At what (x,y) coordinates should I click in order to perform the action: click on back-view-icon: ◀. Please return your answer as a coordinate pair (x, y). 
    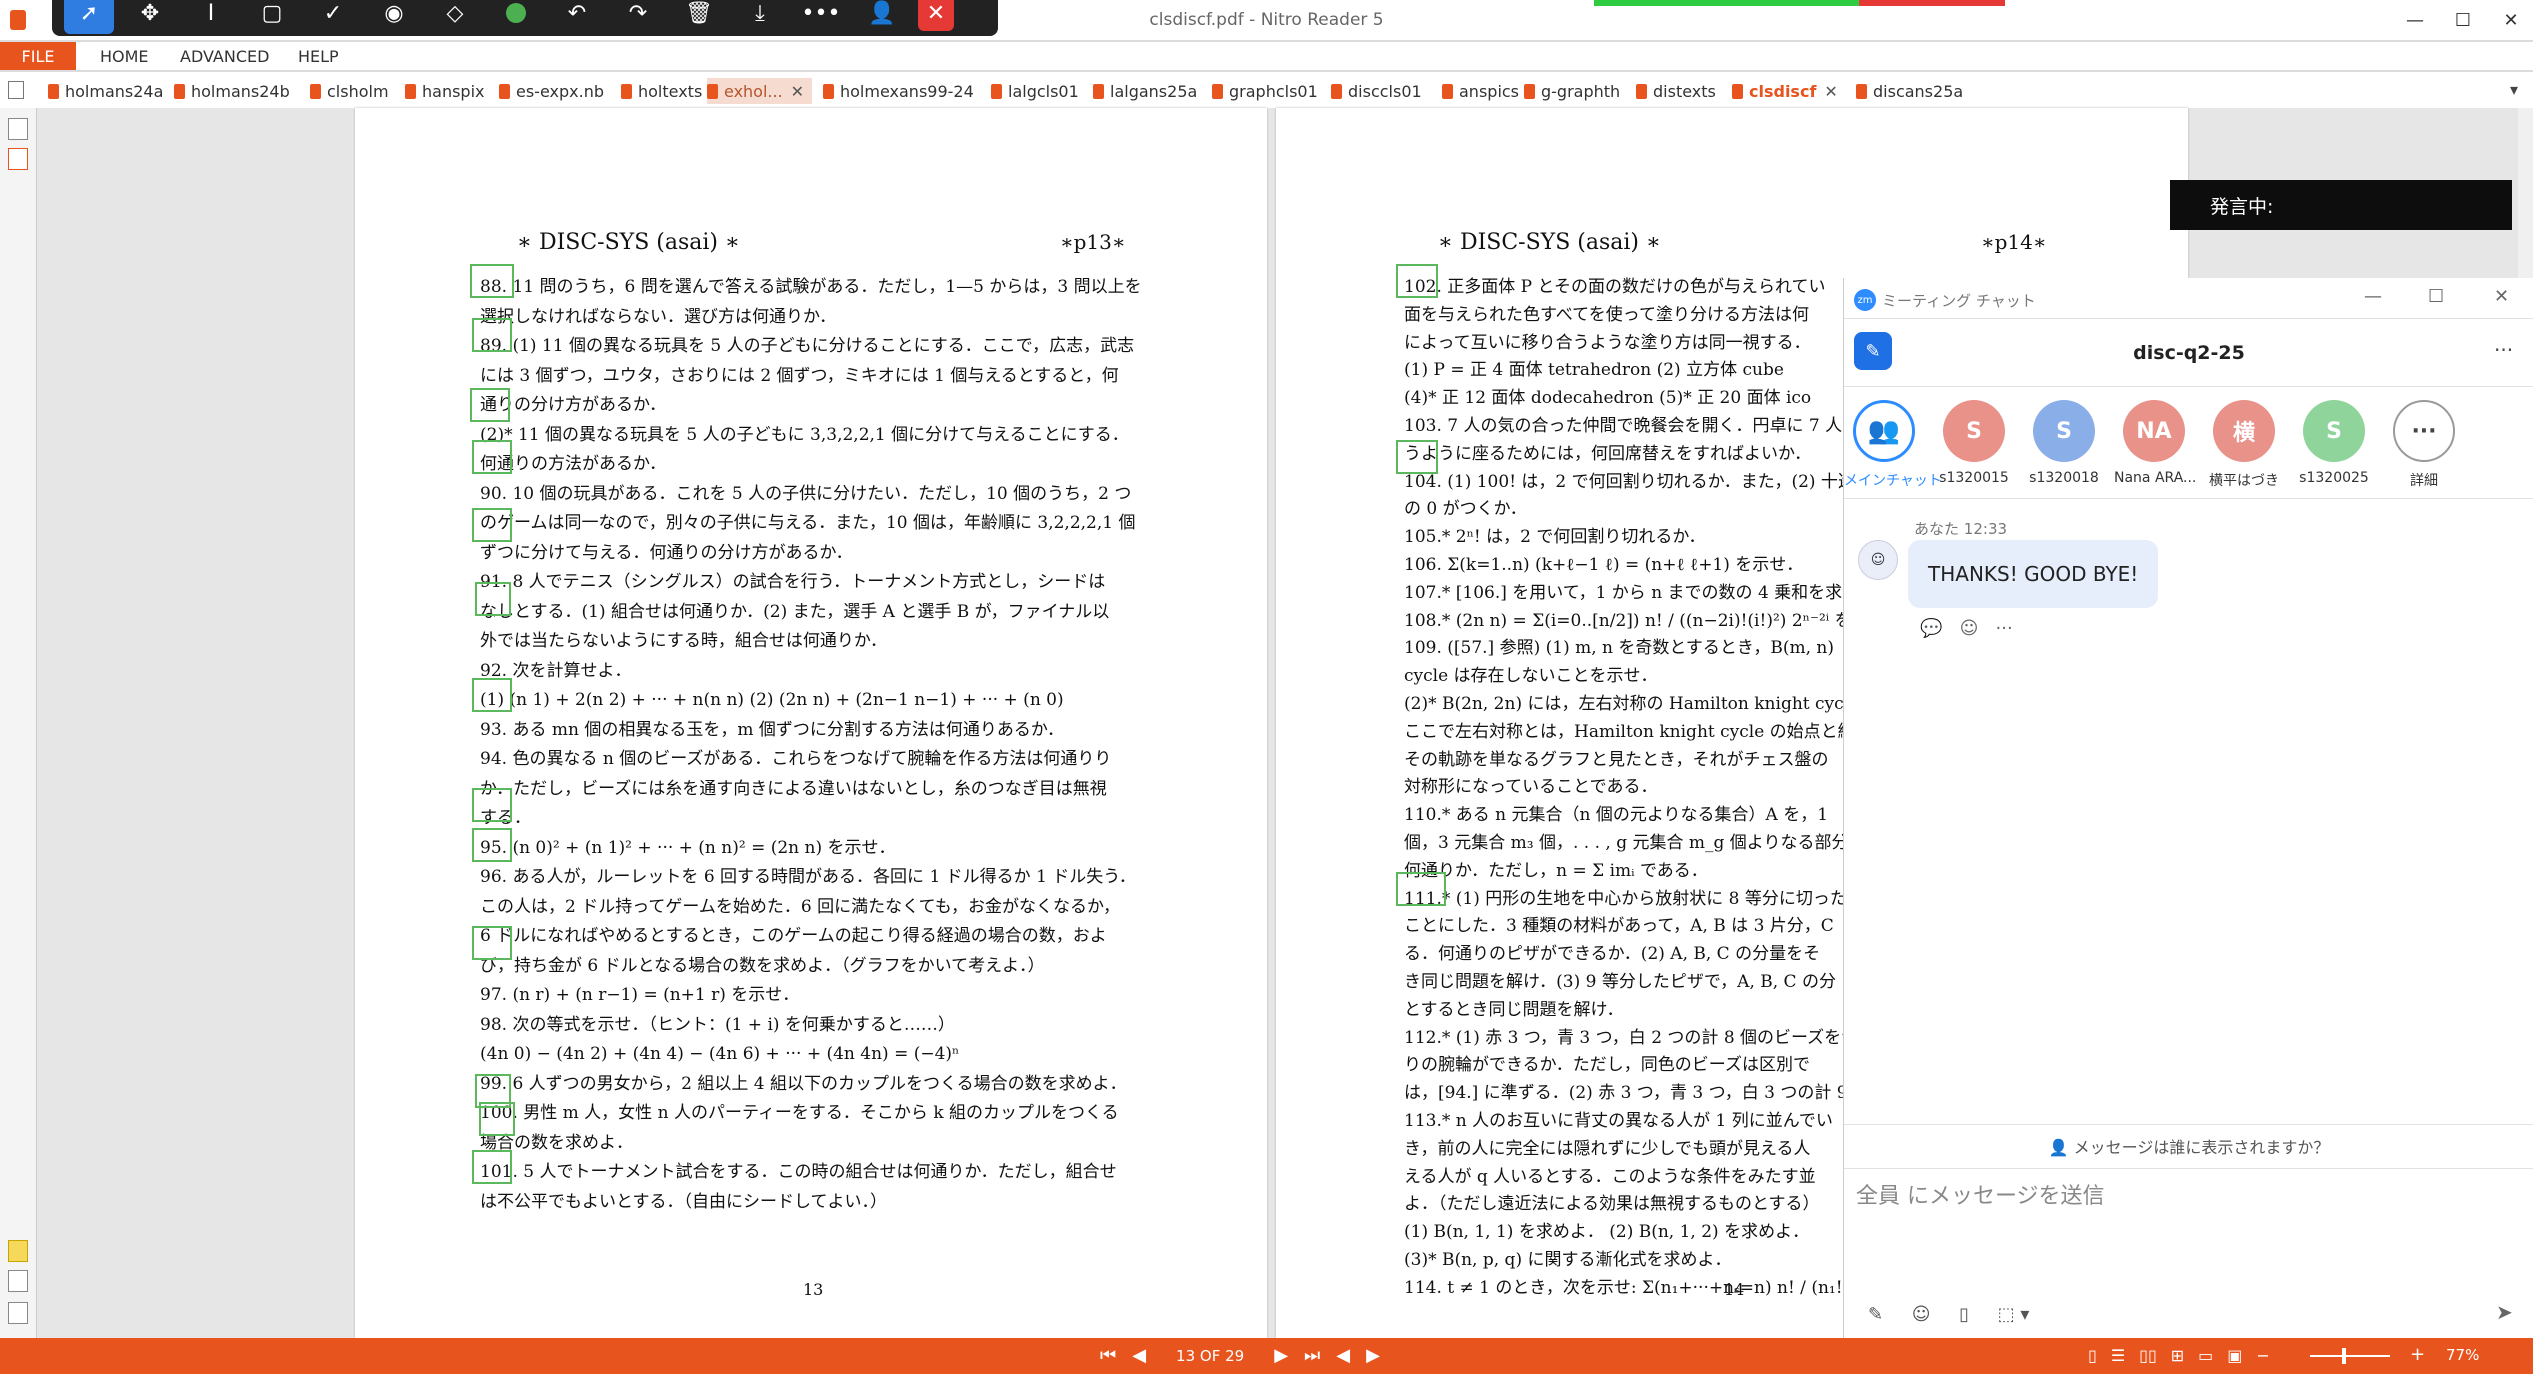
    Looking at the image, I should click on (1343, 1355).